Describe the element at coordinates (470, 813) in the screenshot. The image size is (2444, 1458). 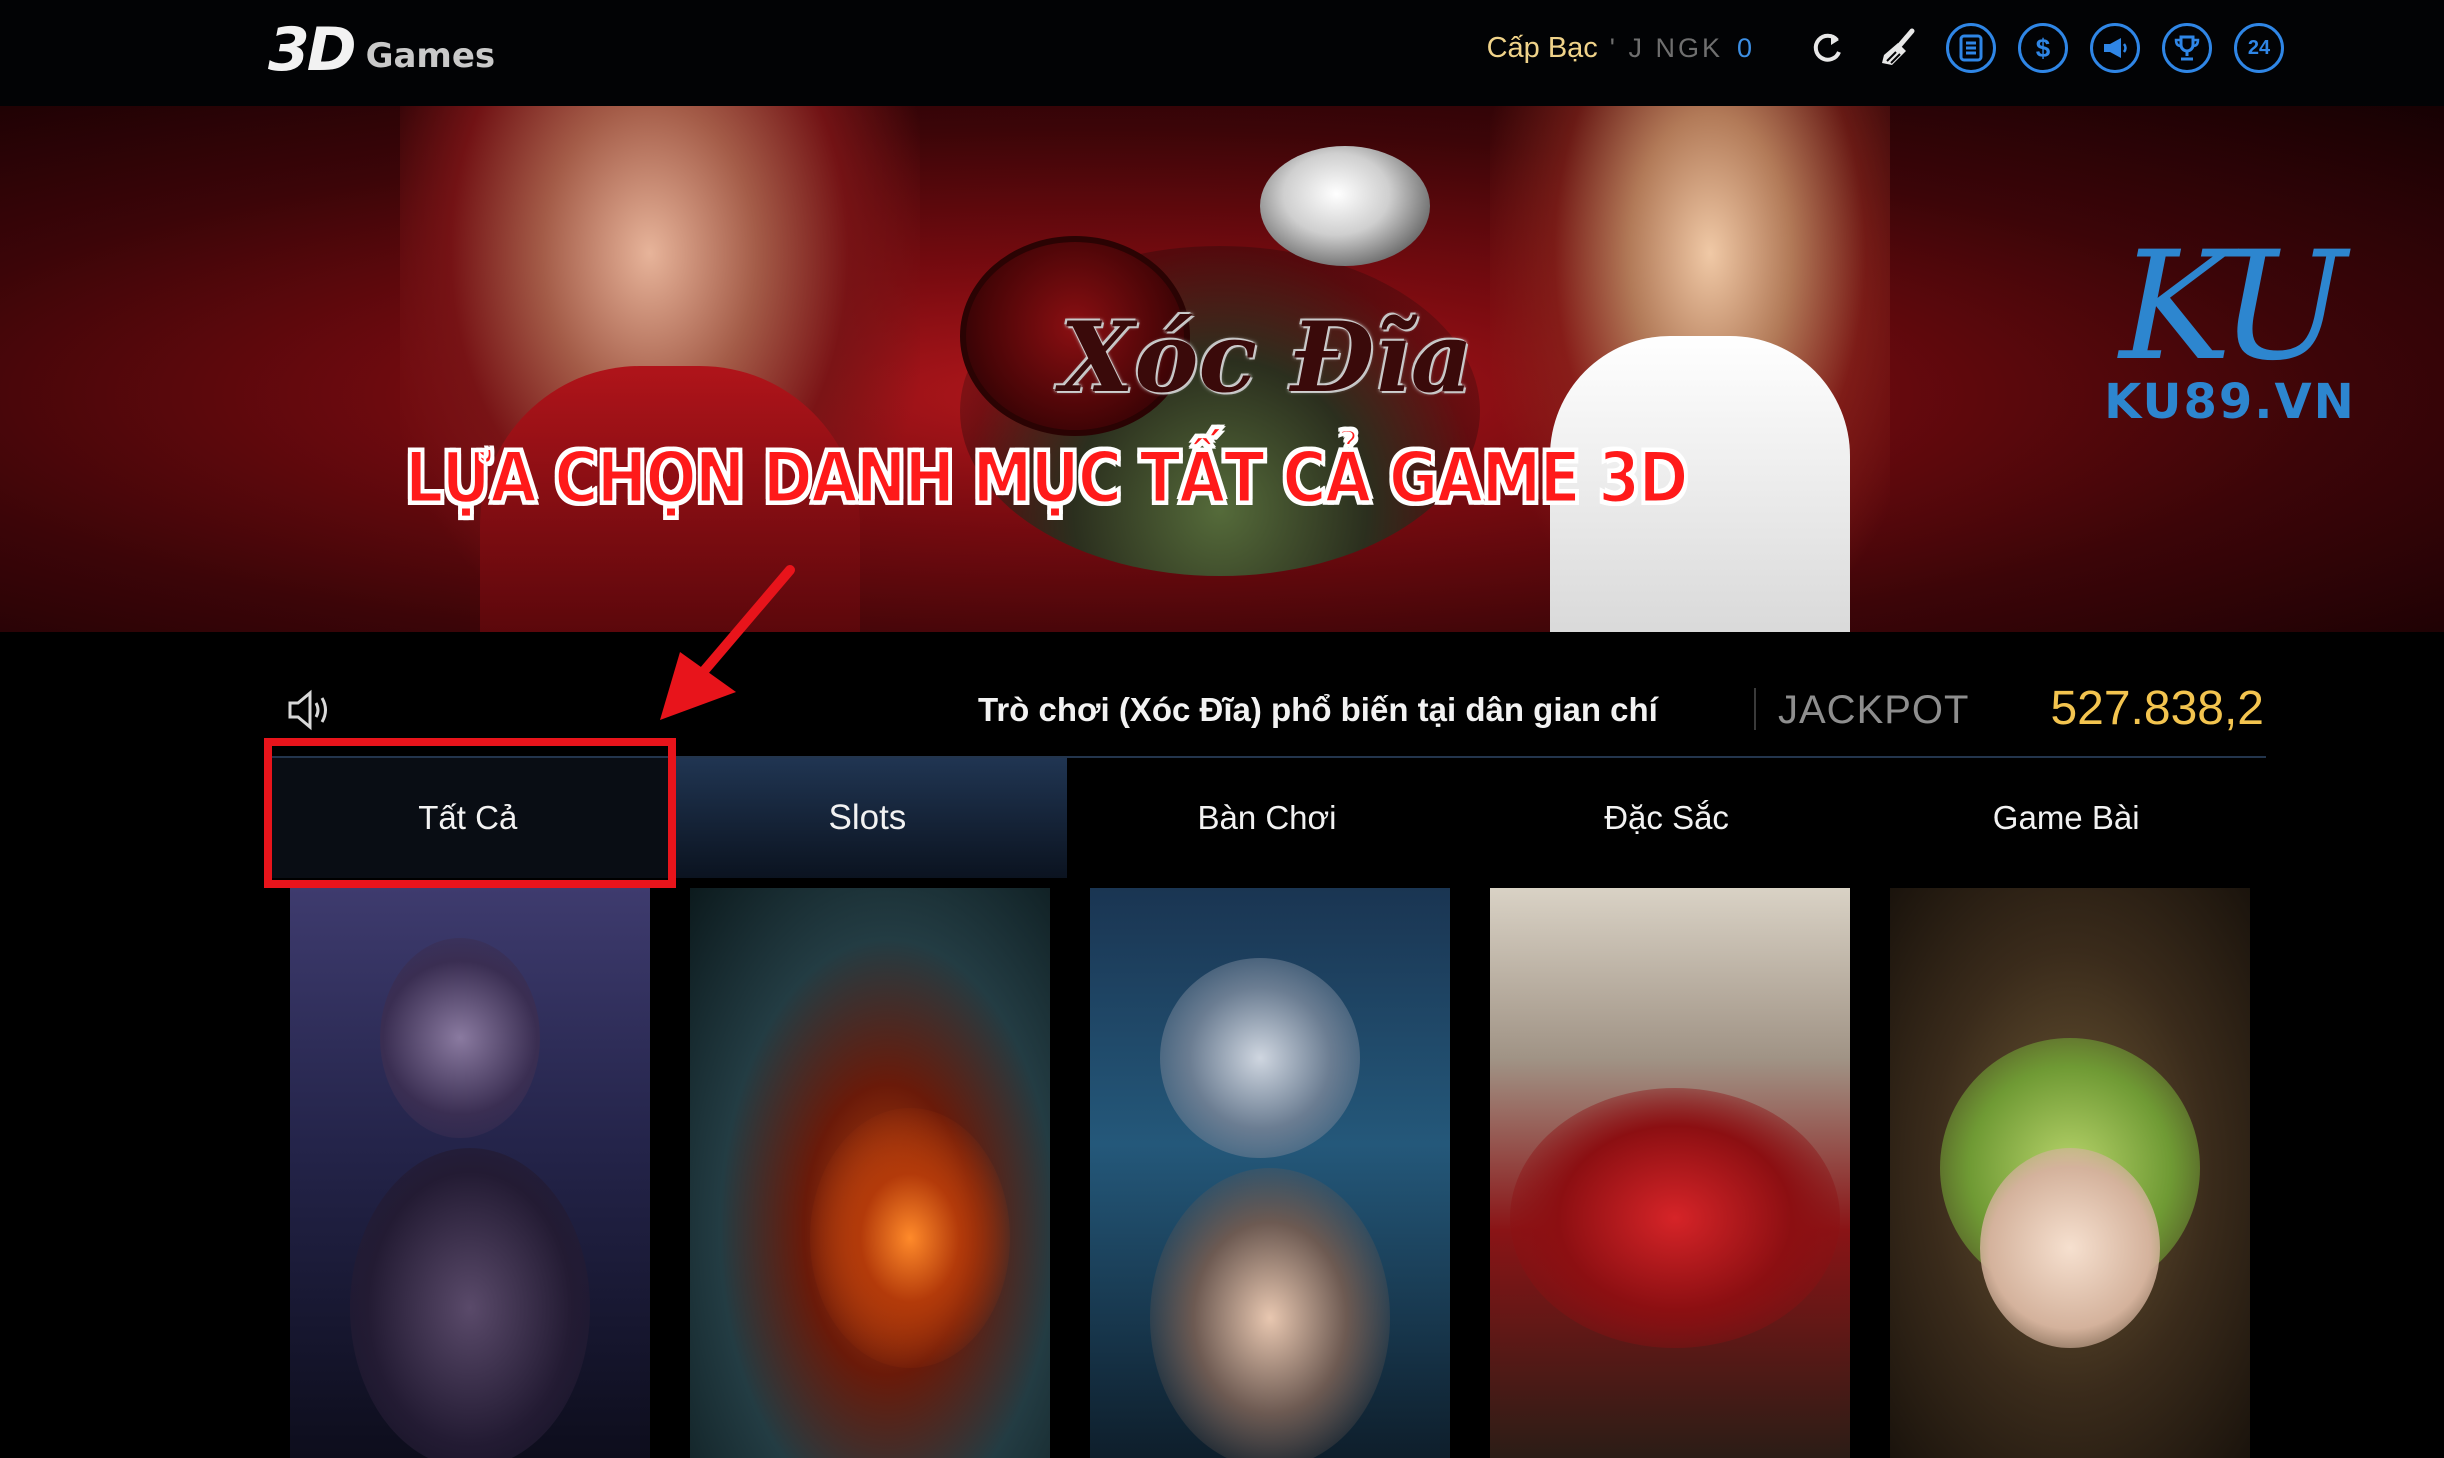
I see `tutorial-highlight-box` at that location.